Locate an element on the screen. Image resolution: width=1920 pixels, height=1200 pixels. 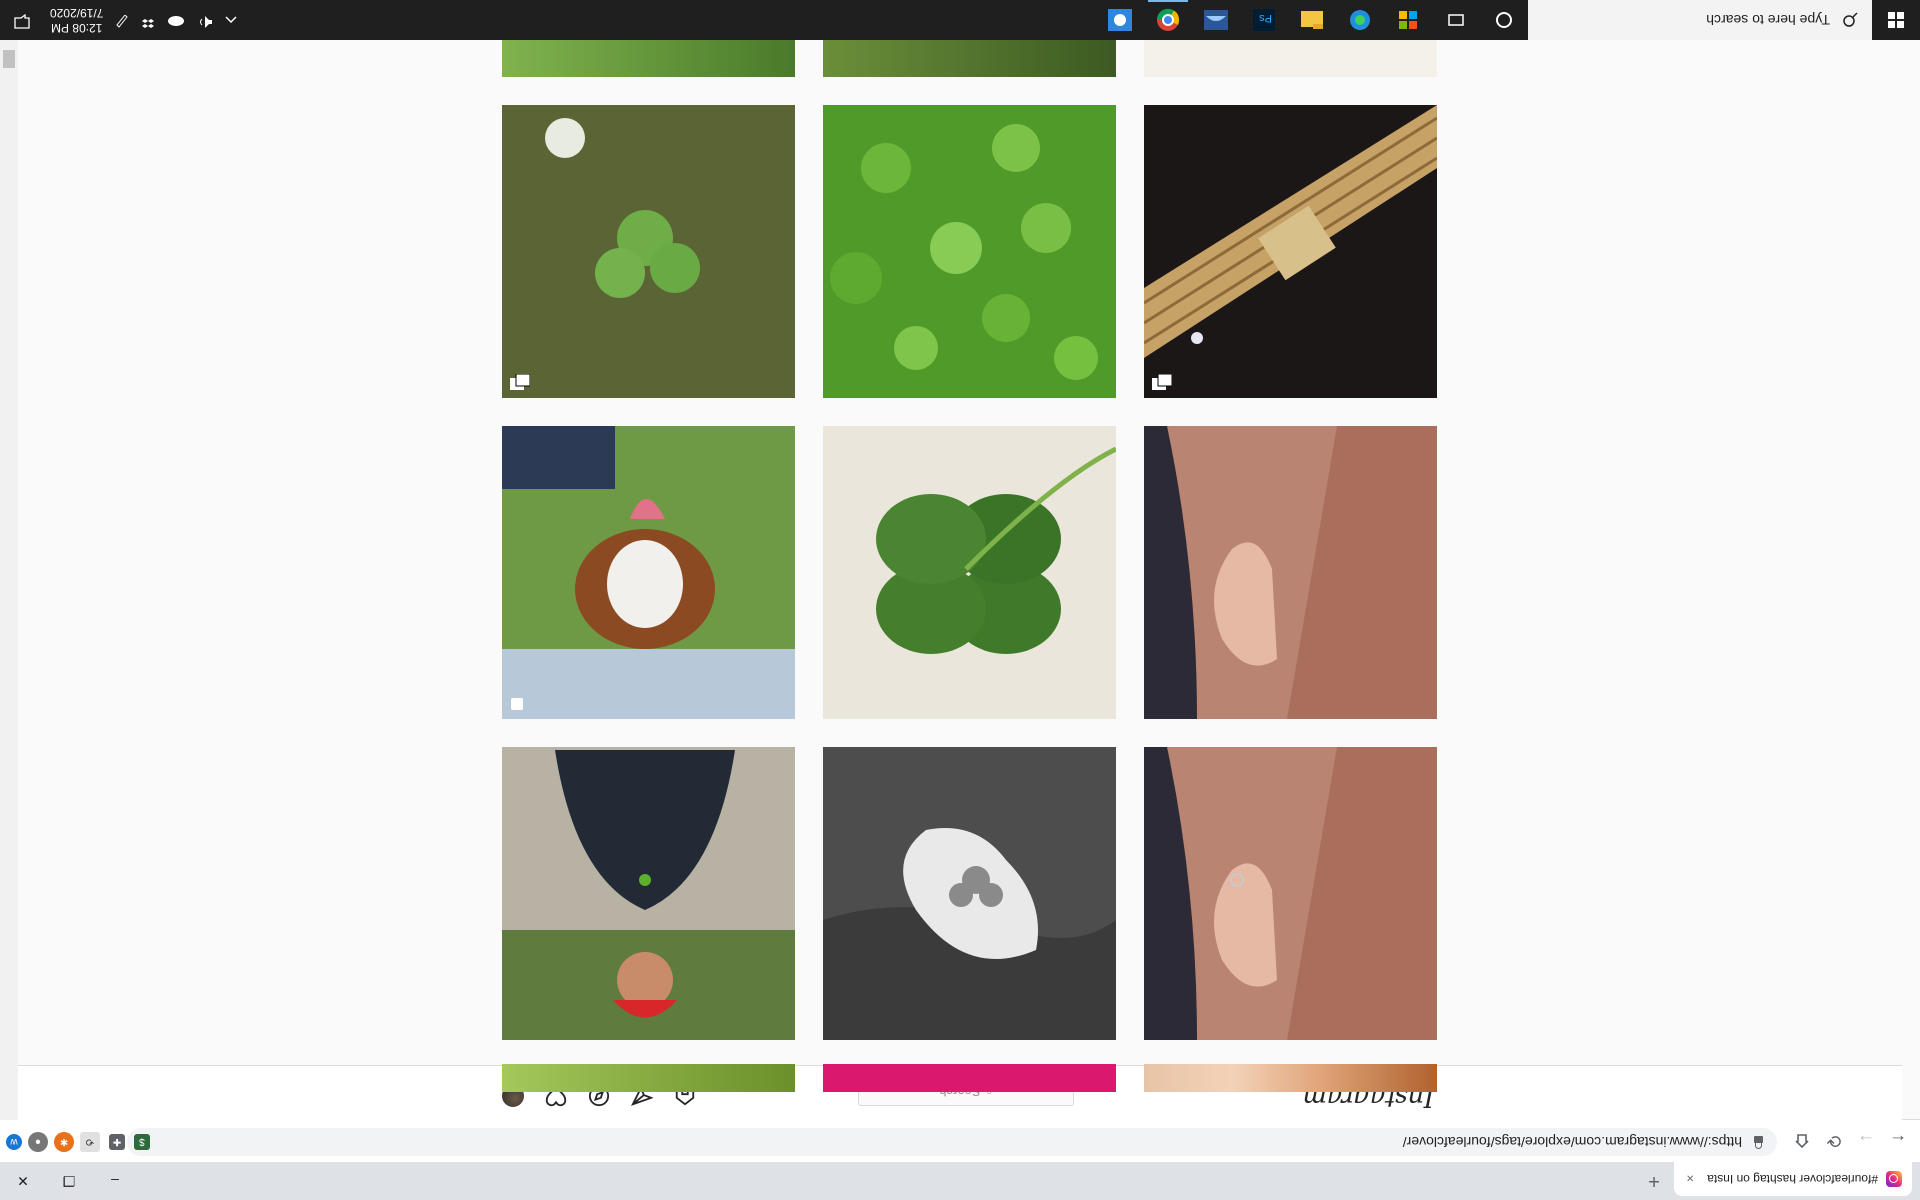
dog-image is located at coordinates (648, 572).